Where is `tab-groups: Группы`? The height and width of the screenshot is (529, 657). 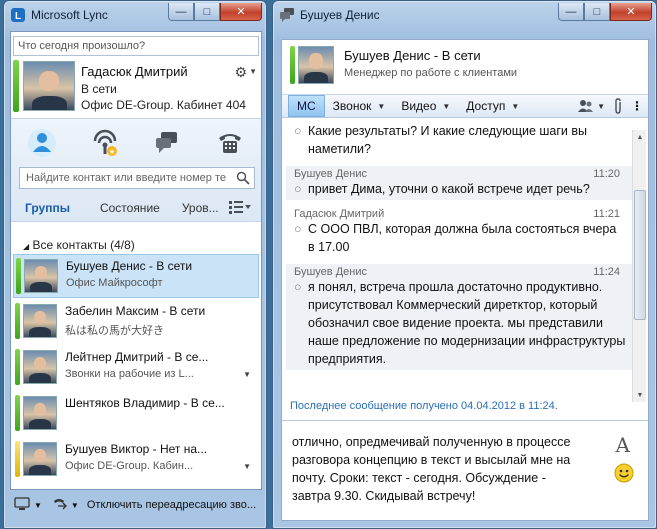 tab-groups: Группы is located at coordinates (47, 208).